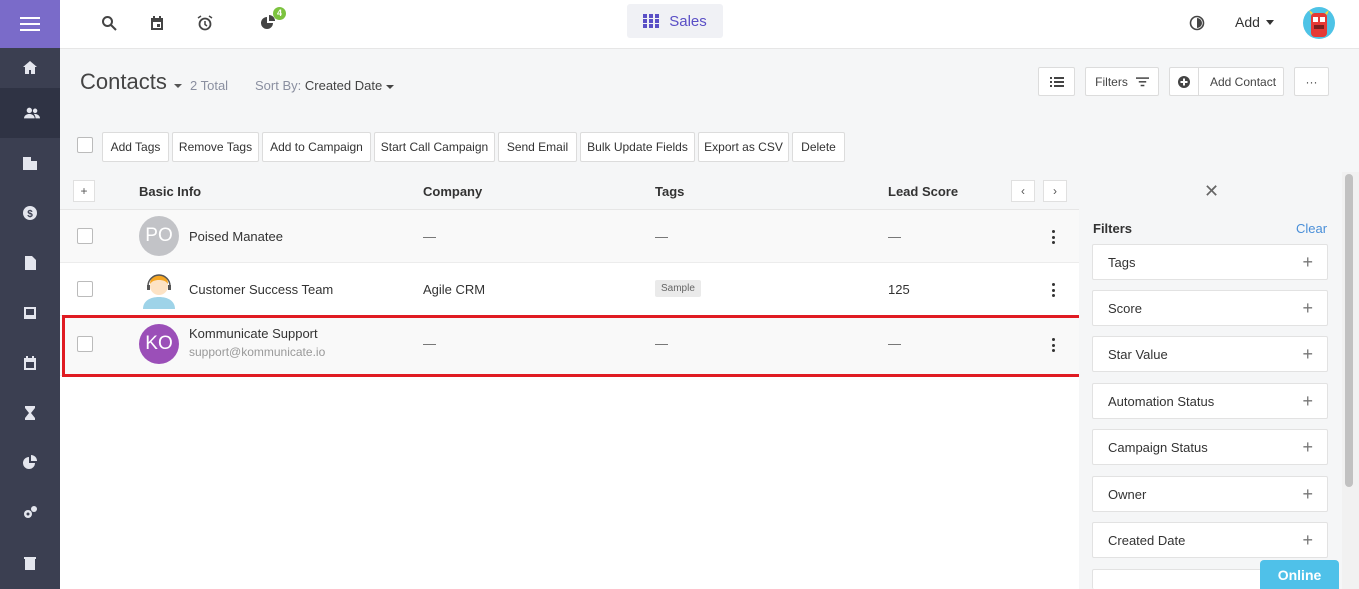  Describe the element at coordinates (569, 191) in the screenshot. I see `table-header: + Basic Info Company Tags Lead Score ‹ ›` at that location.